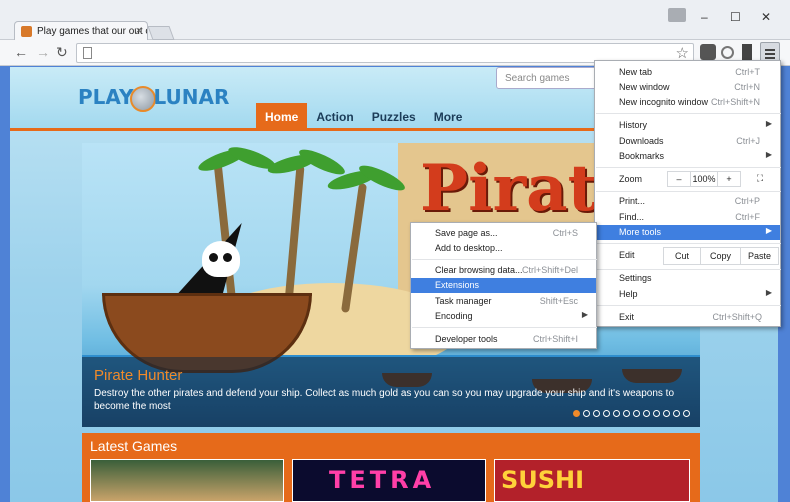  Describe the element at coordinates (558, 301) in the screenshot. I see `menu-item-shortcut: Shift+Esc` at that location.